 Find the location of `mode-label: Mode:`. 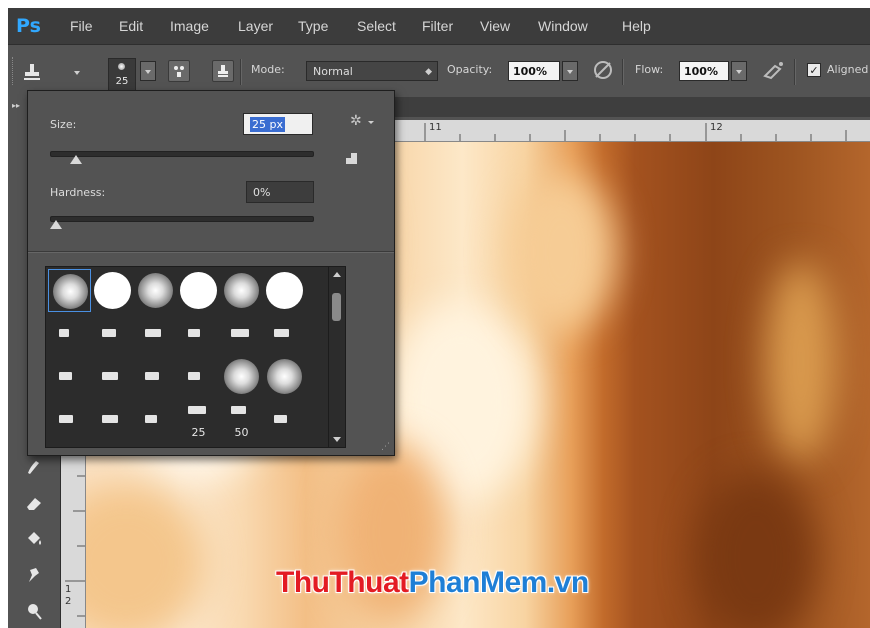

mode-label: Mode: is located at coordinates (268, 69).